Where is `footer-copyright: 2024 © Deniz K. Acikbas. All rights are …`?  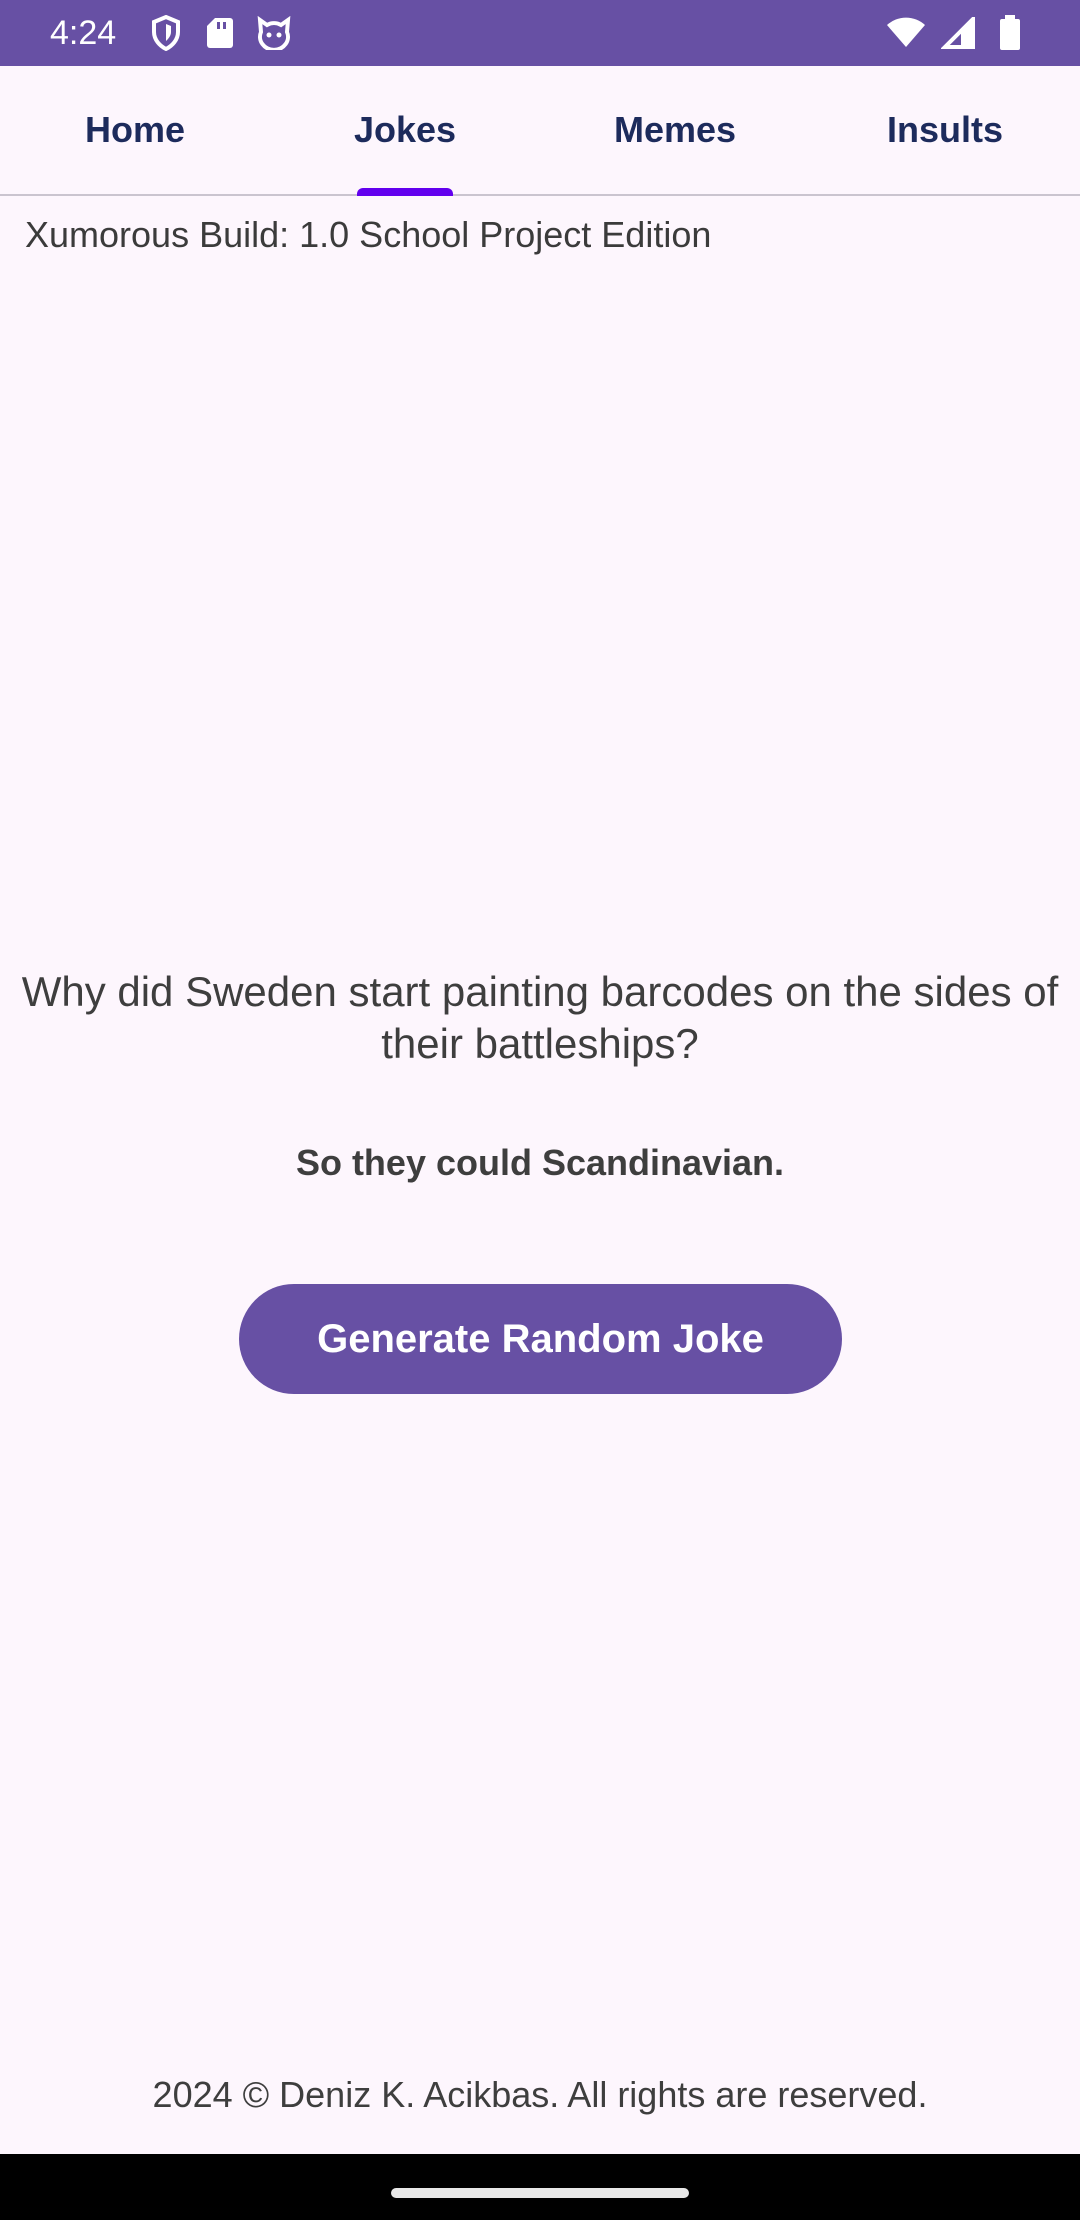 footer-copyright: 2024 © Deniz K. Acikbas. All rights are … is located at coordinates (540, 2094).